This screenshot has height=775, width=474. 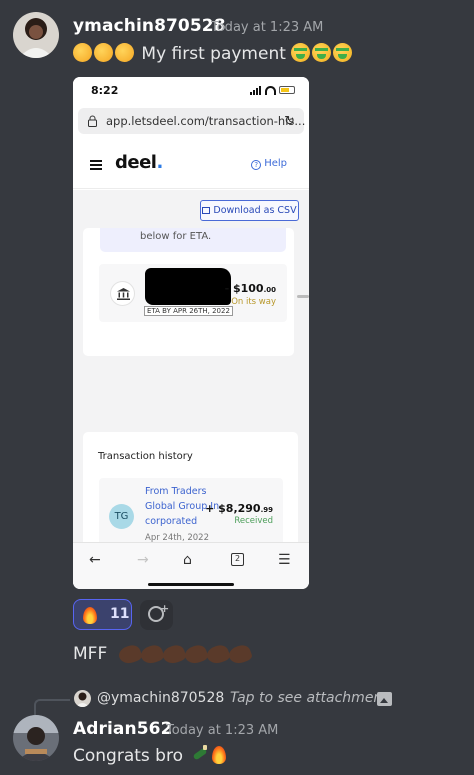 I want to click on home-icon: ⌂, so click(x=187, y=560).